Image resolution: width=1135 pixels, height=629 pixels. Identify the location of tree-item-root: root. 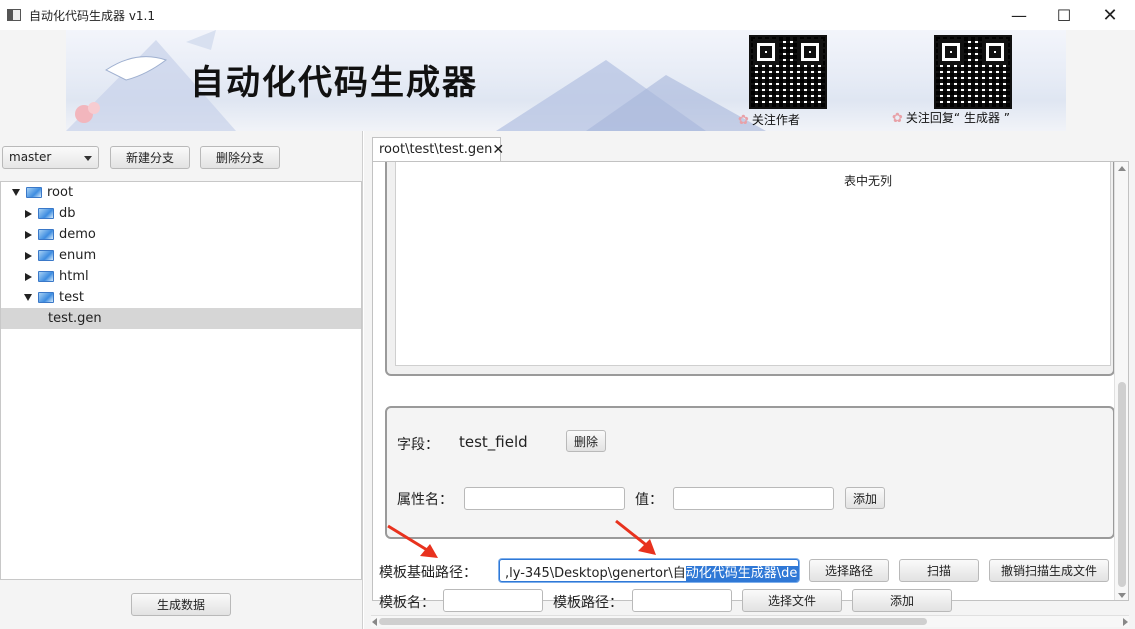
(181, 192).